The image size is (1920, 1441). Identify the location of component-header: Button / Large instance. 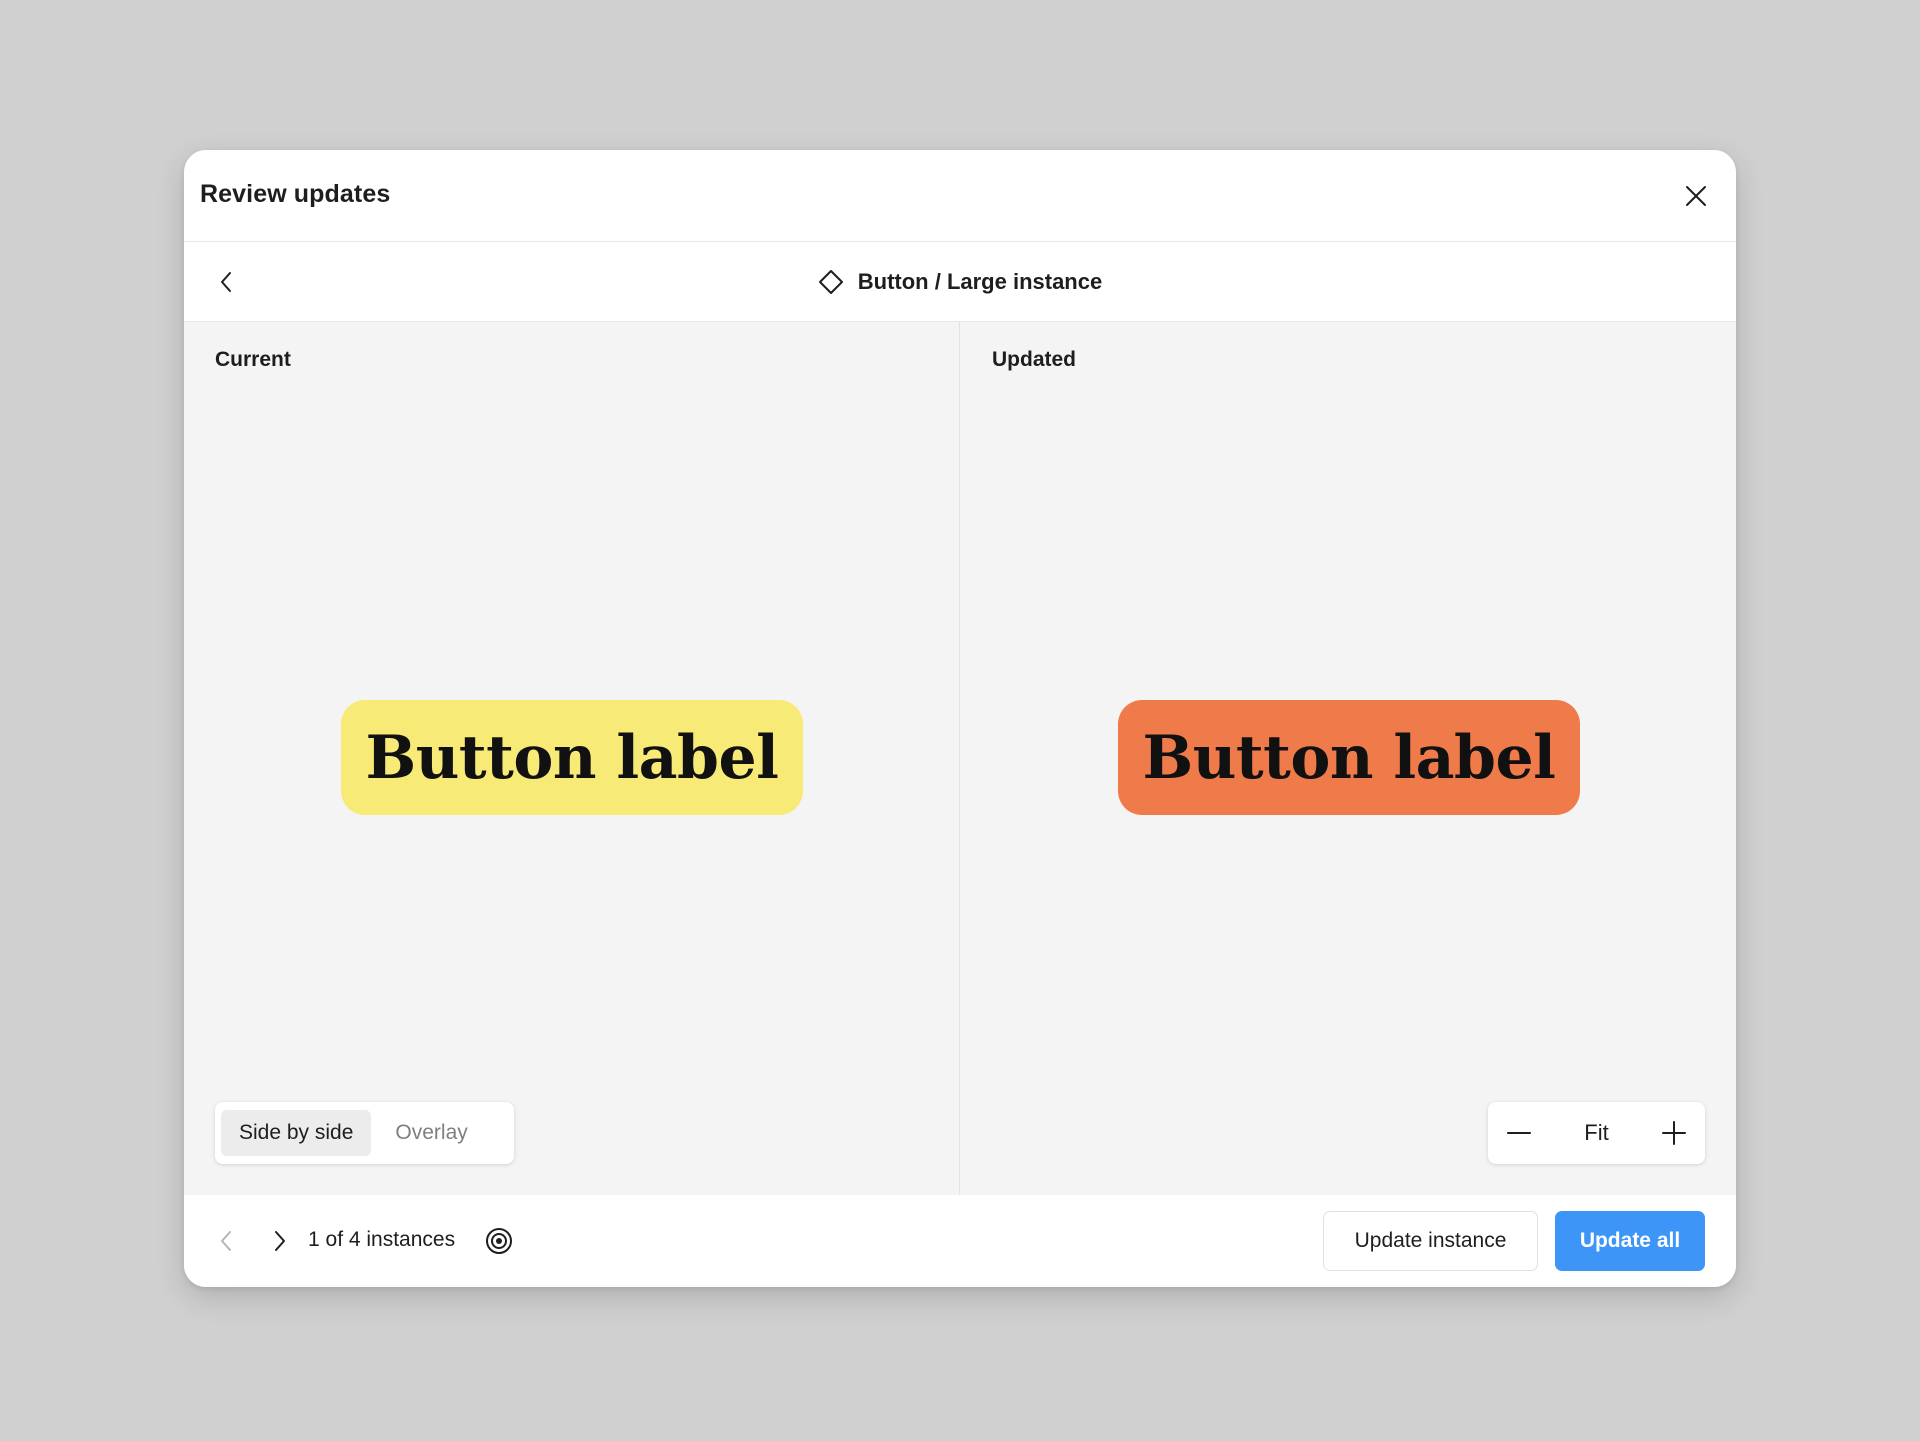
(960, 282).